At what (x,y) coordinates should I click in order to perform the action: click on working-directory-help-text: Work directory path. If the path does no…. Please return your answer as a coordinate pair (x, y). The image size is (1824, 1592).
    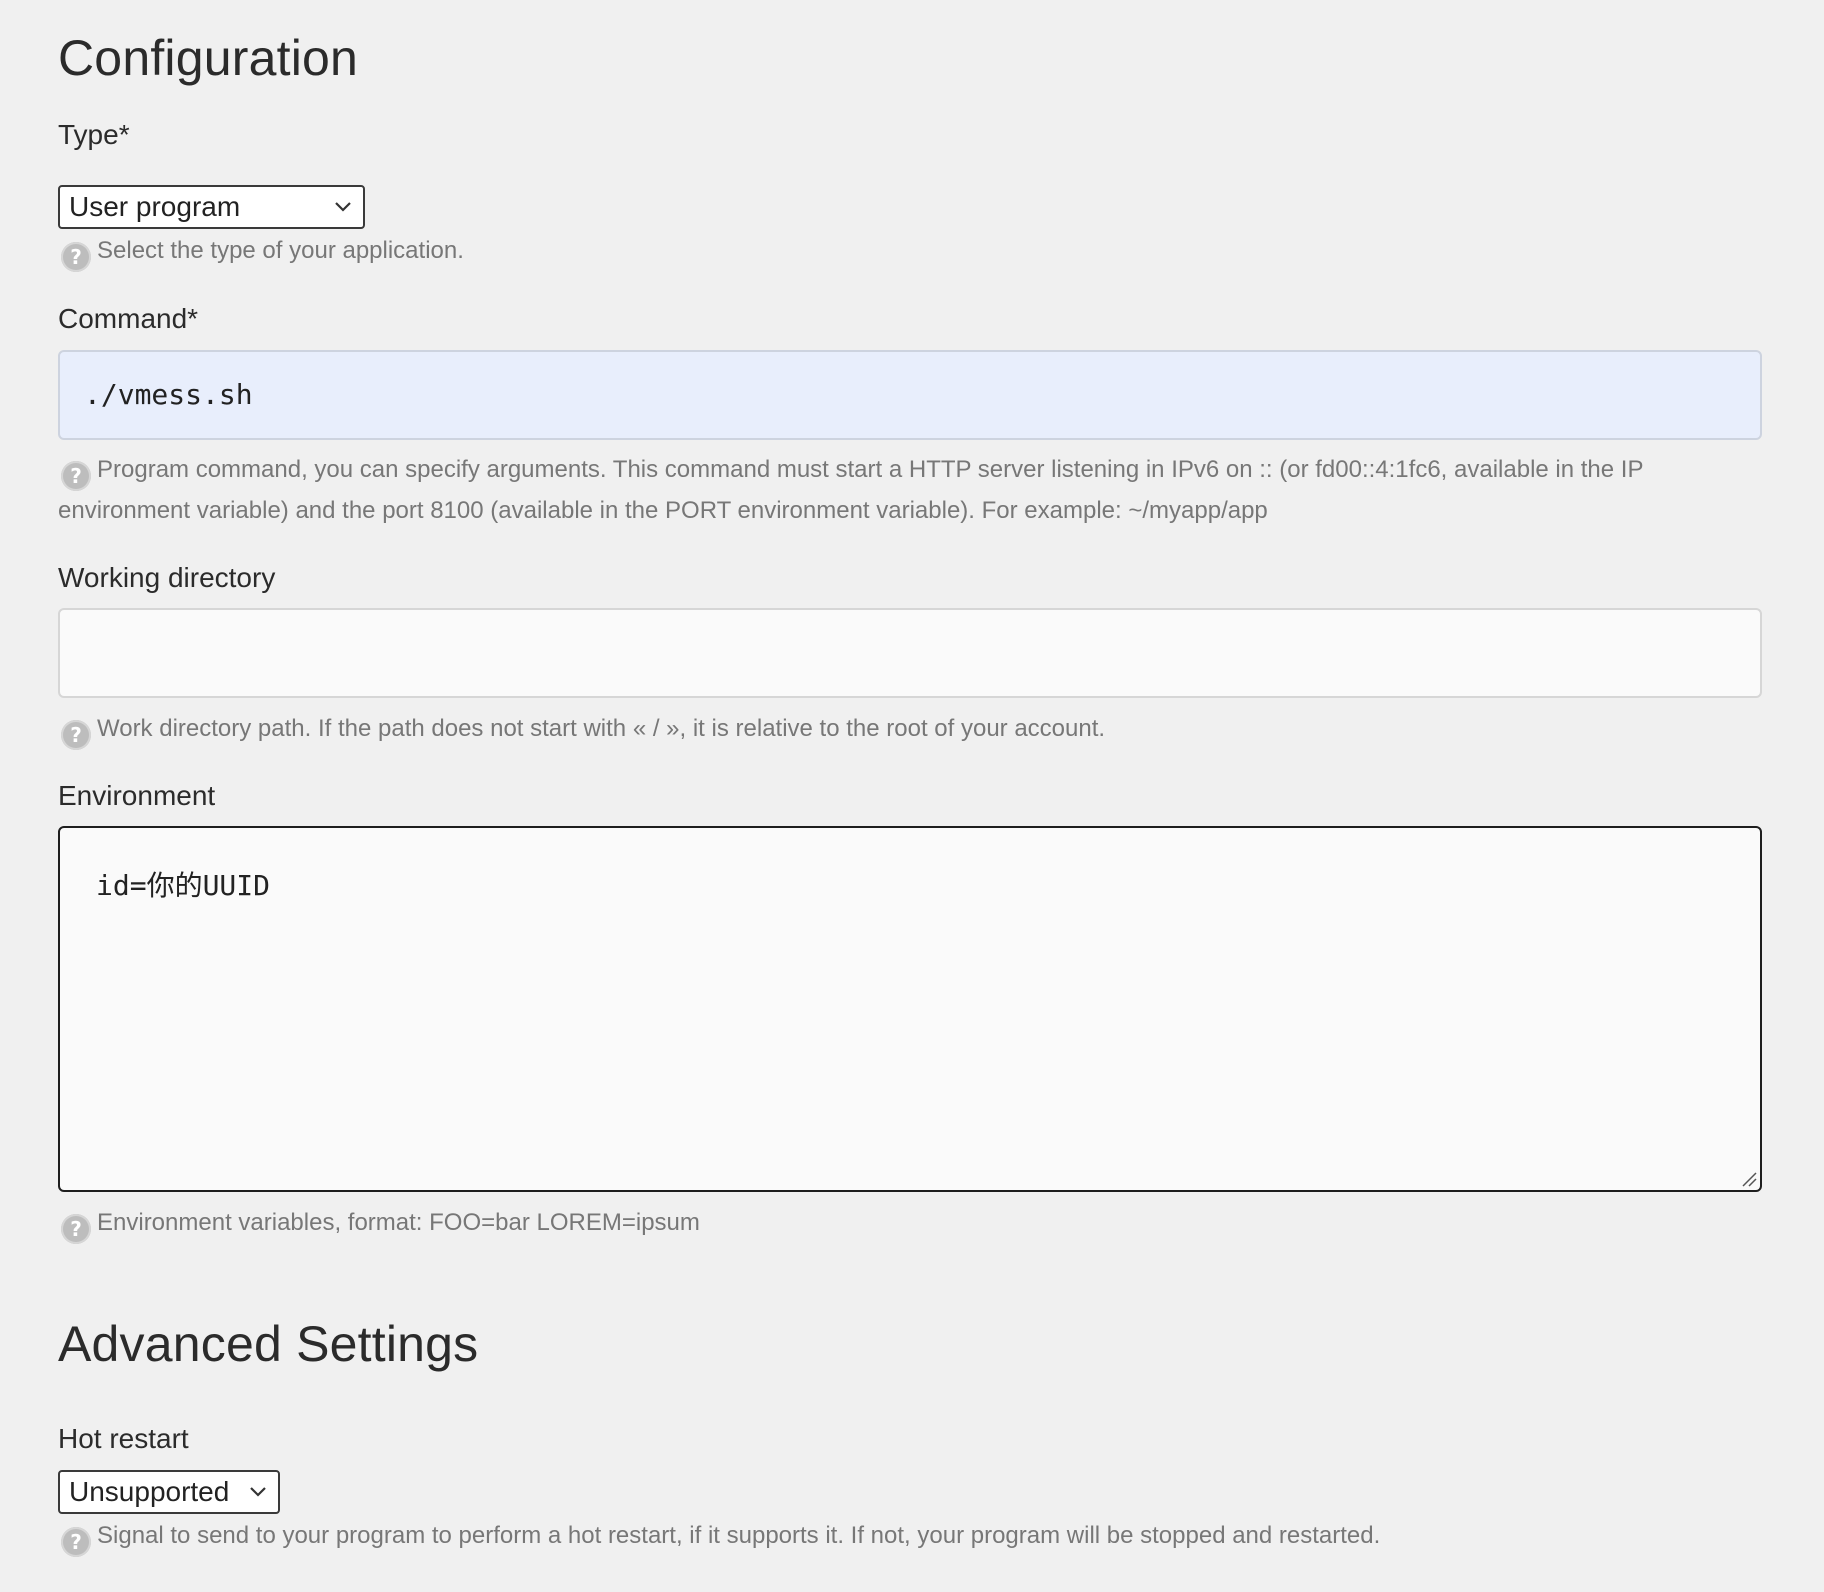
    Looking at the image, I should click on (601, 728).